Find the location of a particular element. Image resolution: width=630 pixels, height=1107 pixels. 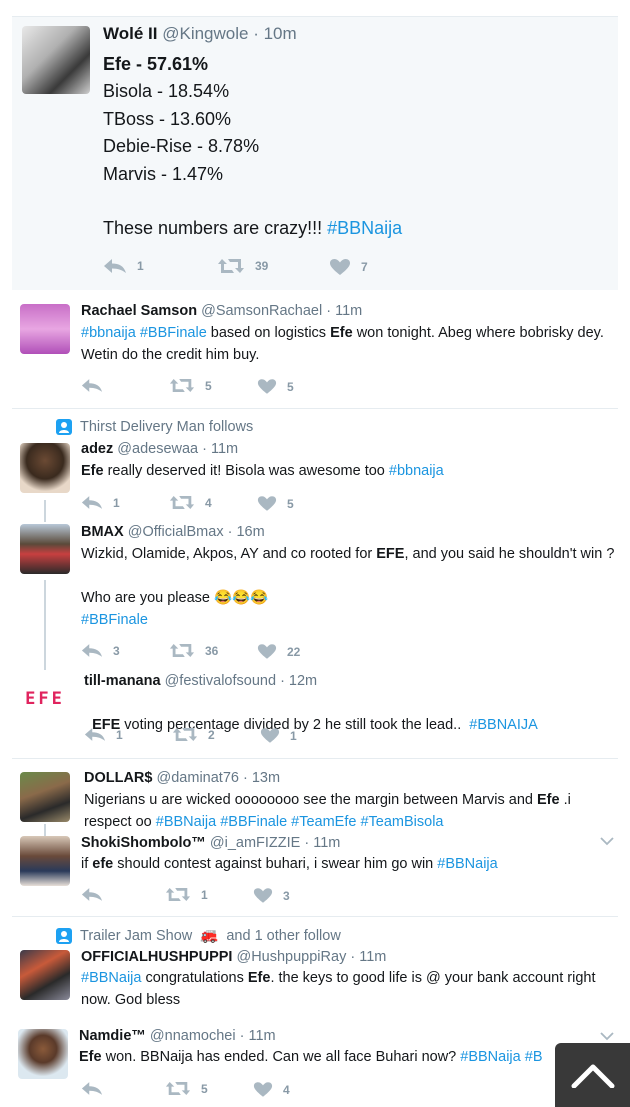

timestamp: · 13m is located at coordinates (261, 778).